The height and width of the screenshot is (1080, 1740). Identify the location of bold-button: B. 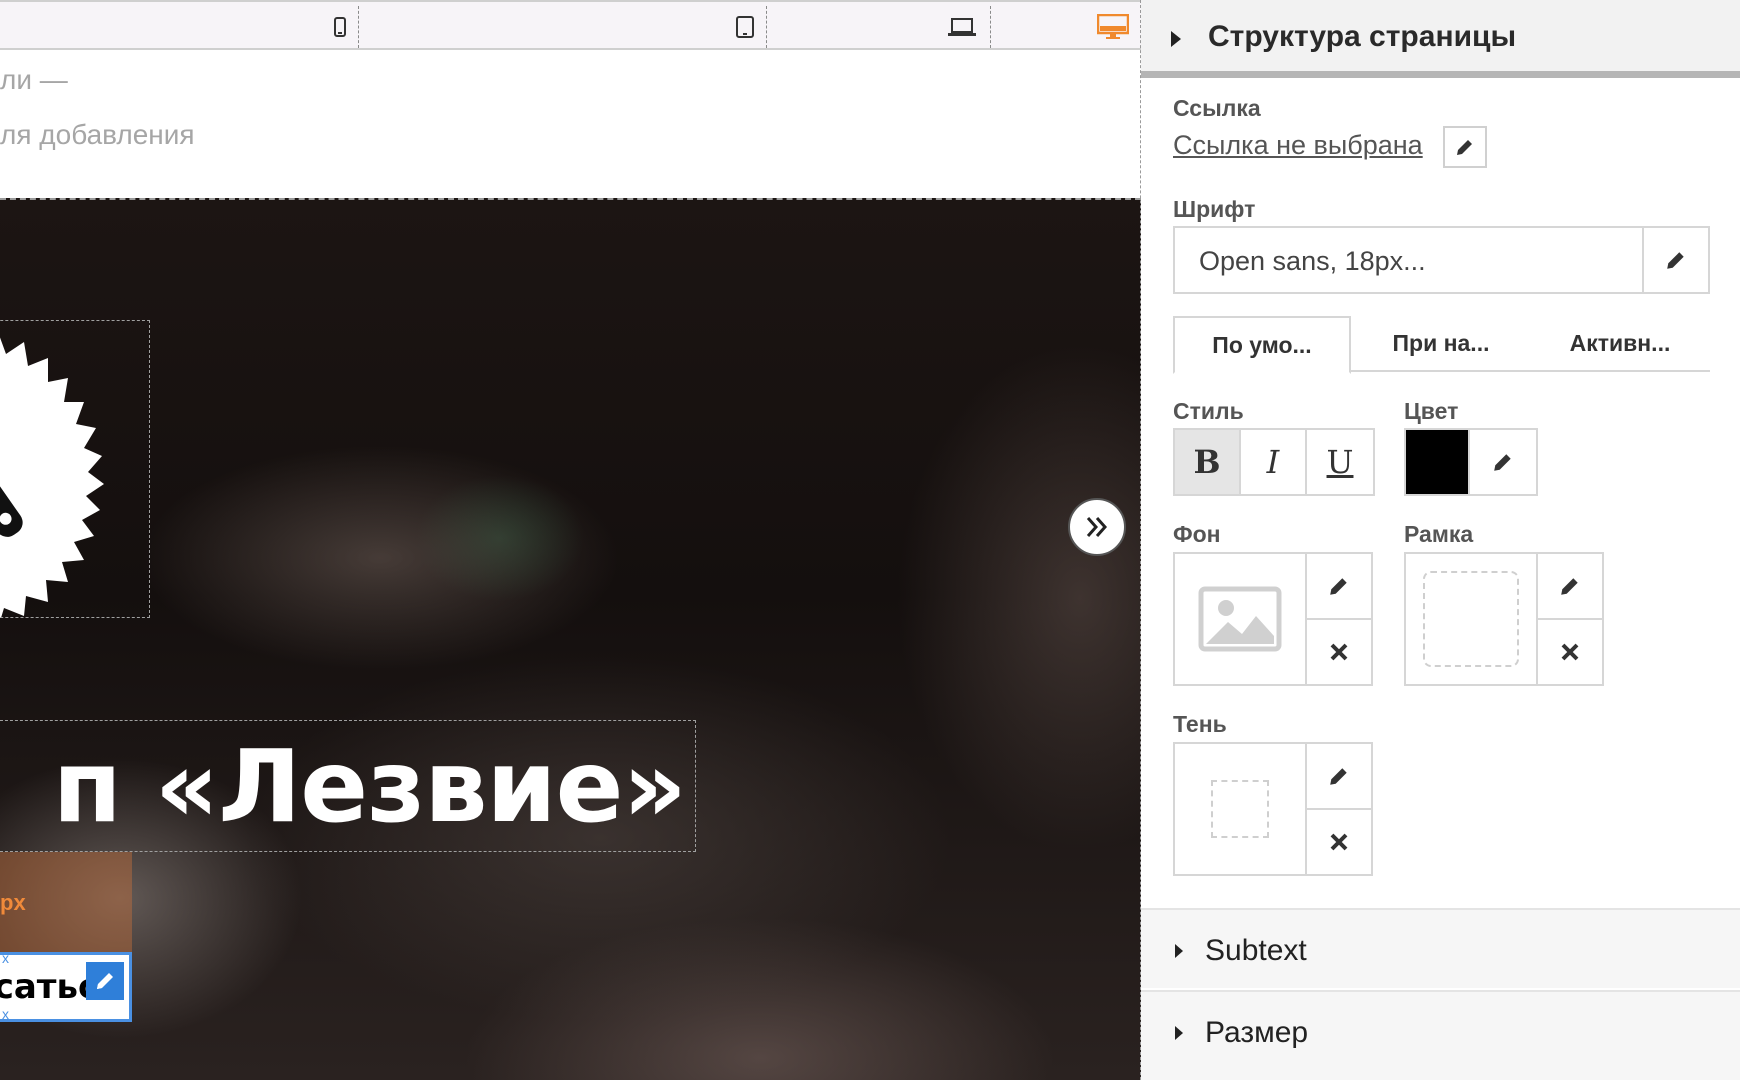
(1208, 462).